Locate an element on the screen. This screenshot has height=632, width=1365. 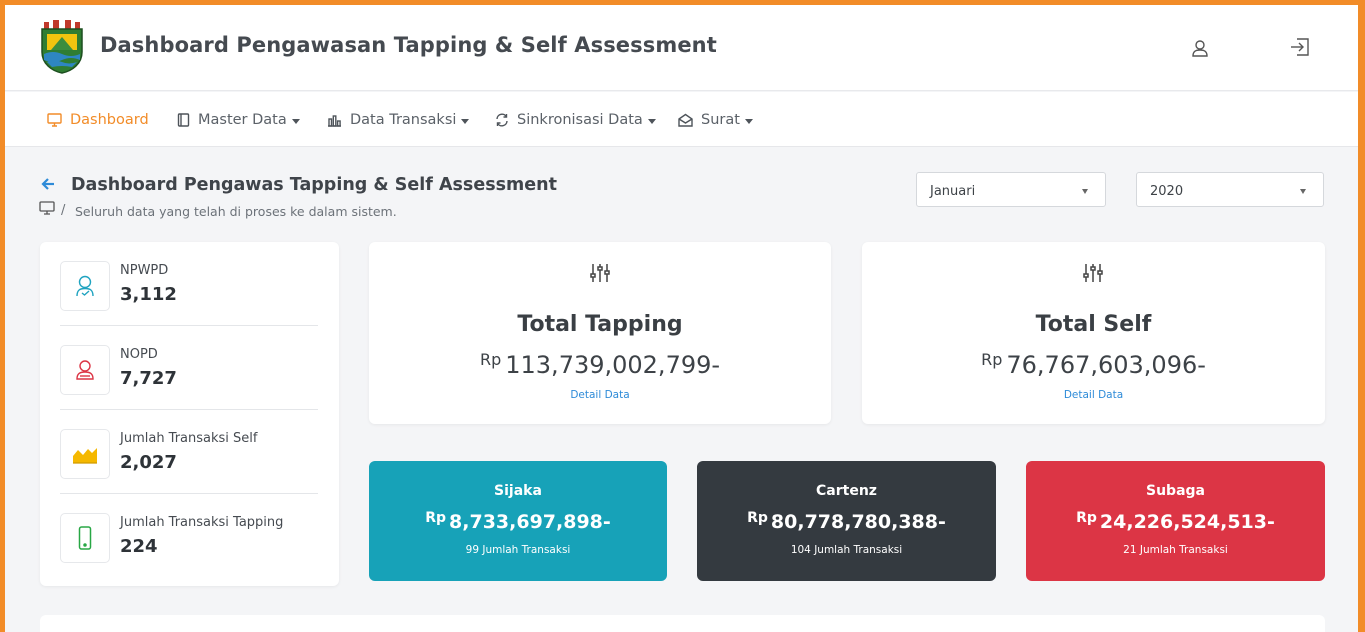
amount-value: 24,226,524,513- is located at coordinates (1187, 522).